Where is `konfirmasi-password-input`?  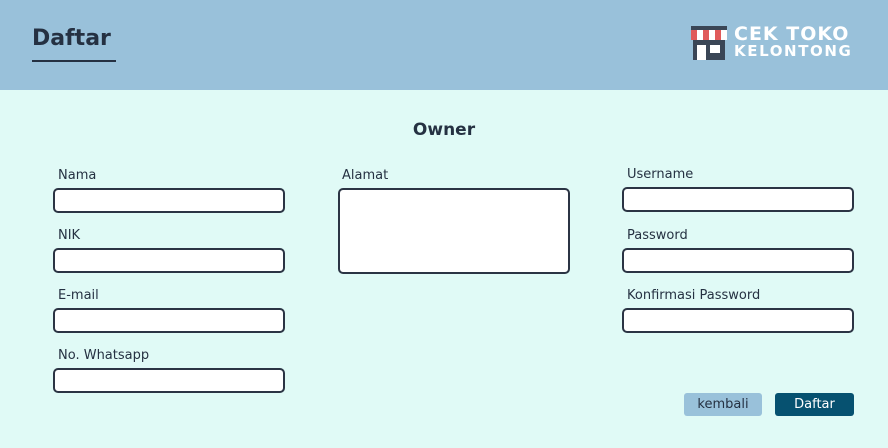 konfirmasi-password-input is located at coordinates (738, 320).